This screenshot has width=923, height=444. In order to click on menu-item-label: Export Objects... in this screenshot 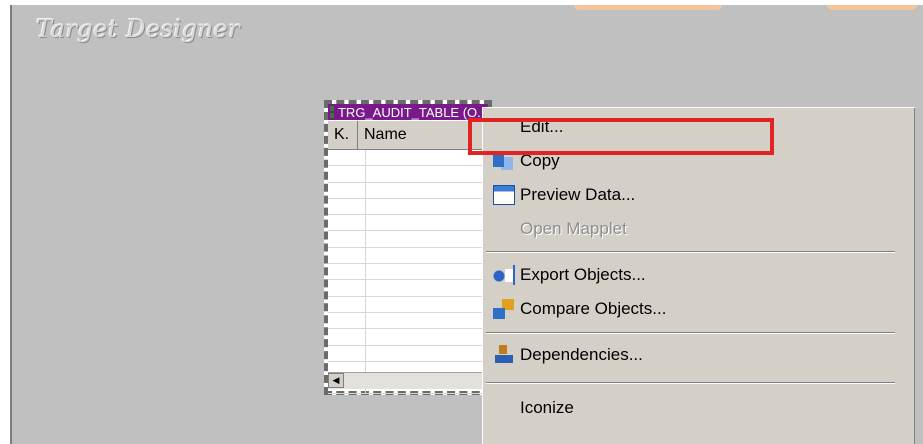, I will do `click(583, 274)`.